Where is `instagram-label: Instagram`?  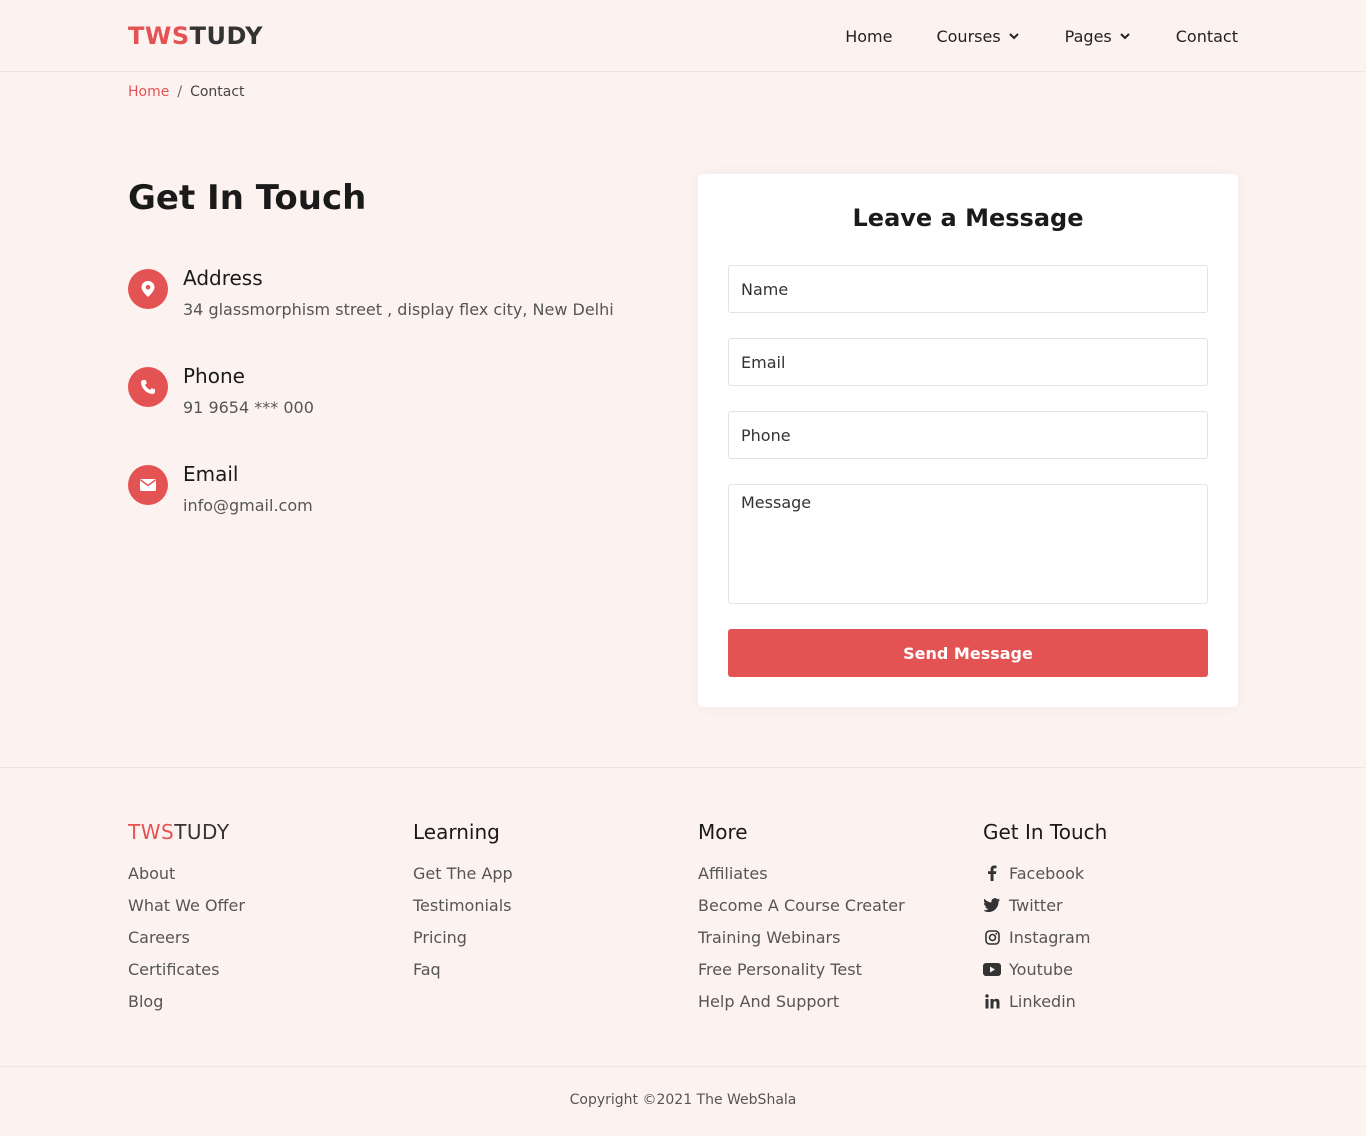 instagram-label: Instagram is located at coordinates (1050, 937).